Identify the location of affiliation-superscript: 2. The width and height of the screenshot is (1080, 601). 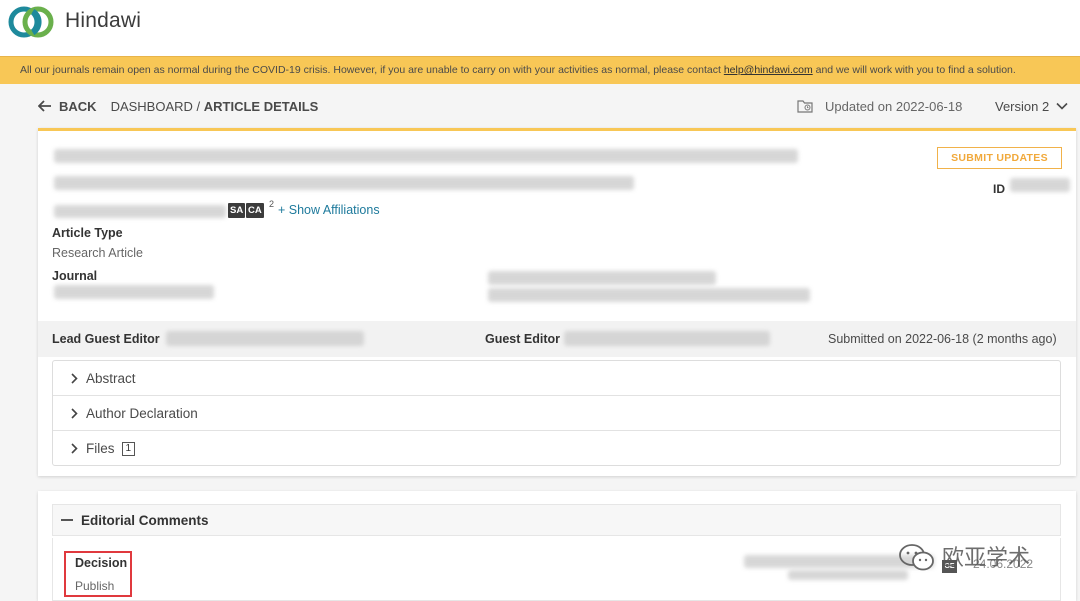
(272, 204).